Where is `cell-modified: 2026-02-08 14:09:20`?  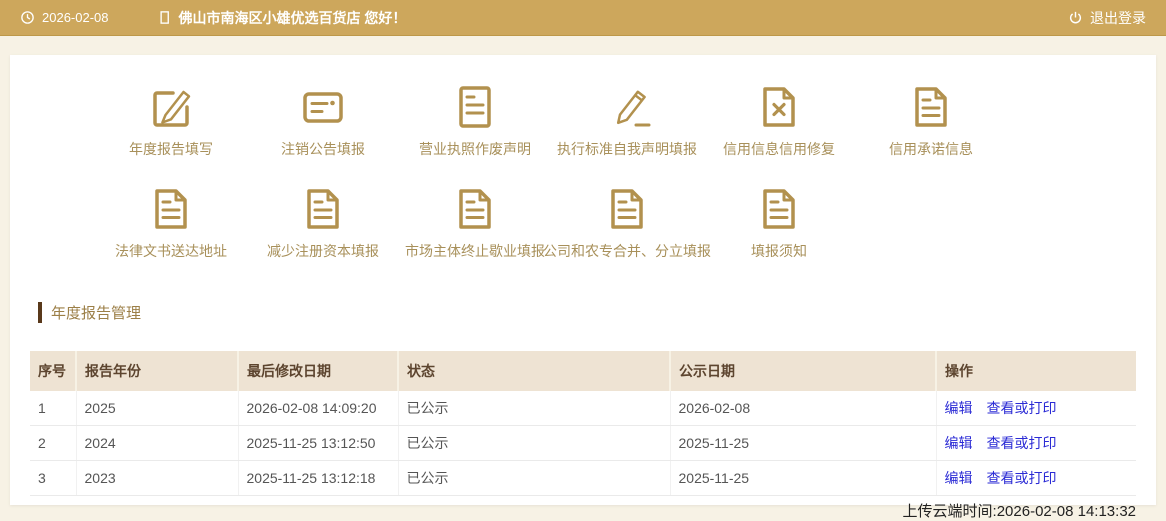 cell-modified: 2026-02-08 14:09:20 is located at coordinates (318, 408).